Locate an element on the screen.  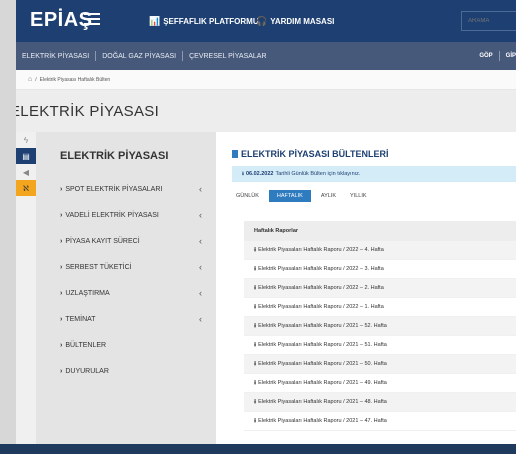
sidebar-item-announcements: DUYURULAR is located at coordinates (135, 371).